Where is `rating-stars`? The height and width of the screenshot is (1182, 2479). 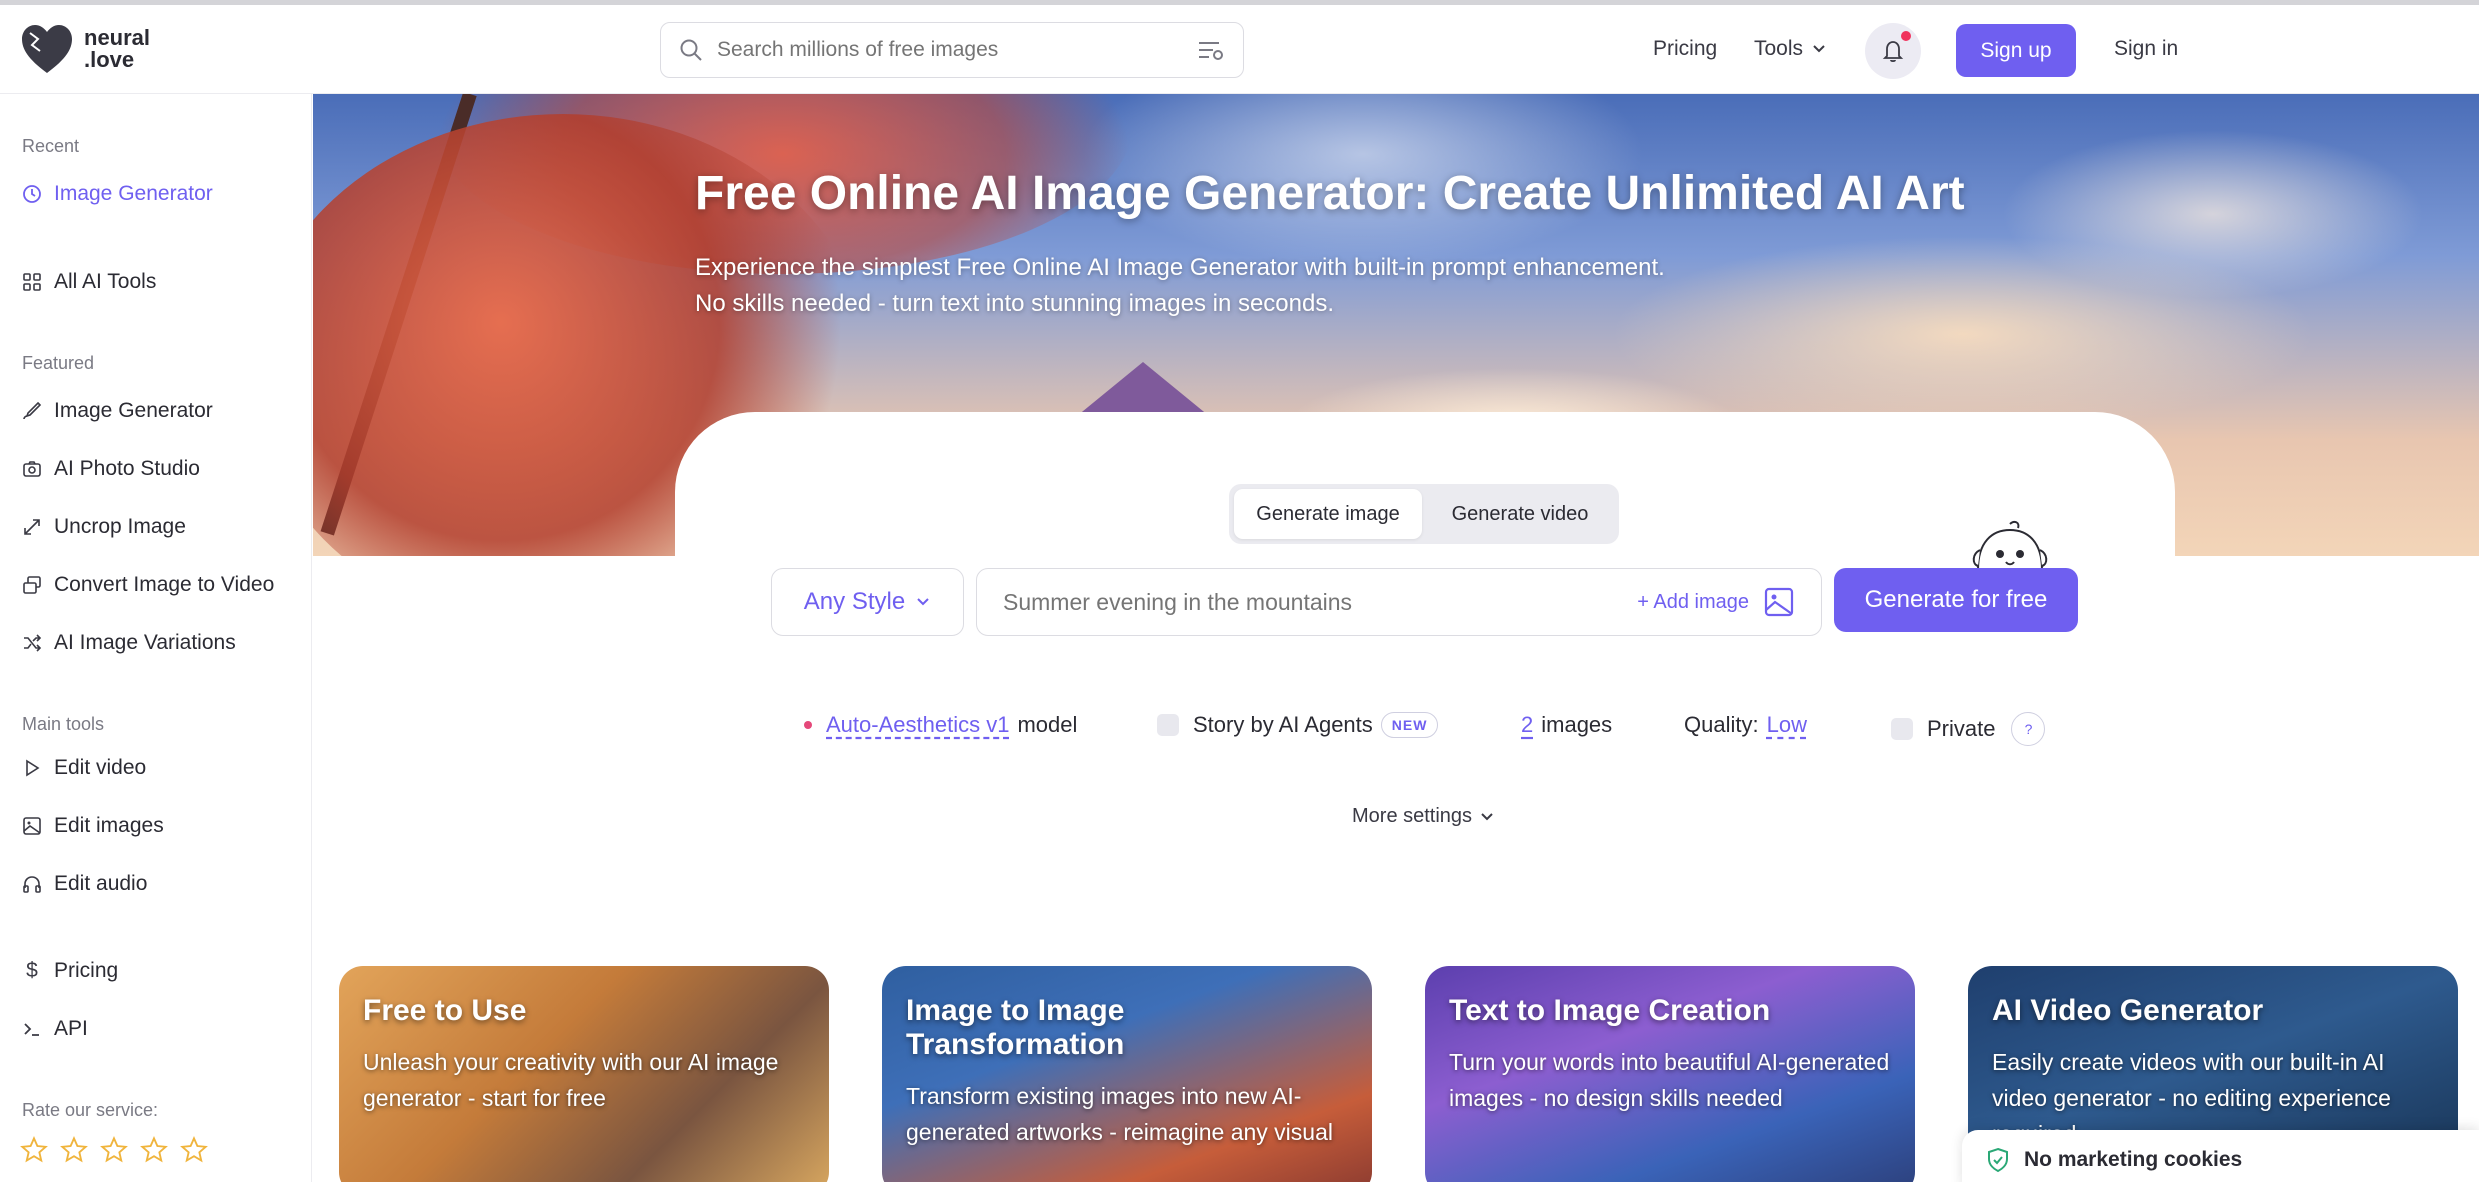 rating-stars is located at coordinates (114, 1150).